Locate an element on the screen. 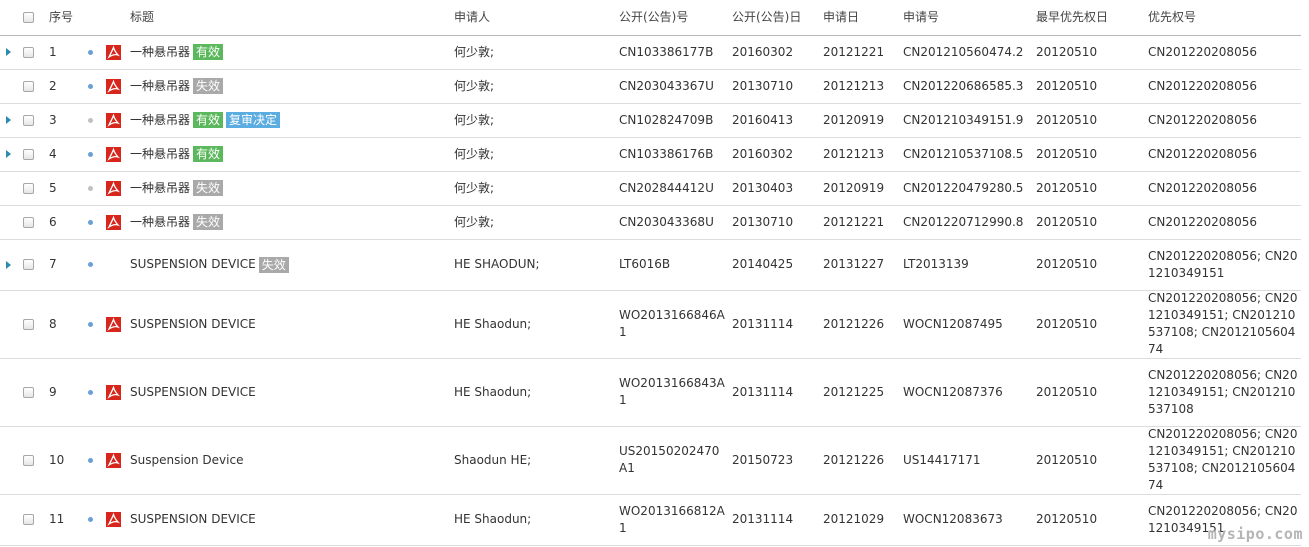  status-badge-invalid: 失效 is located at coordinates (208, 188).